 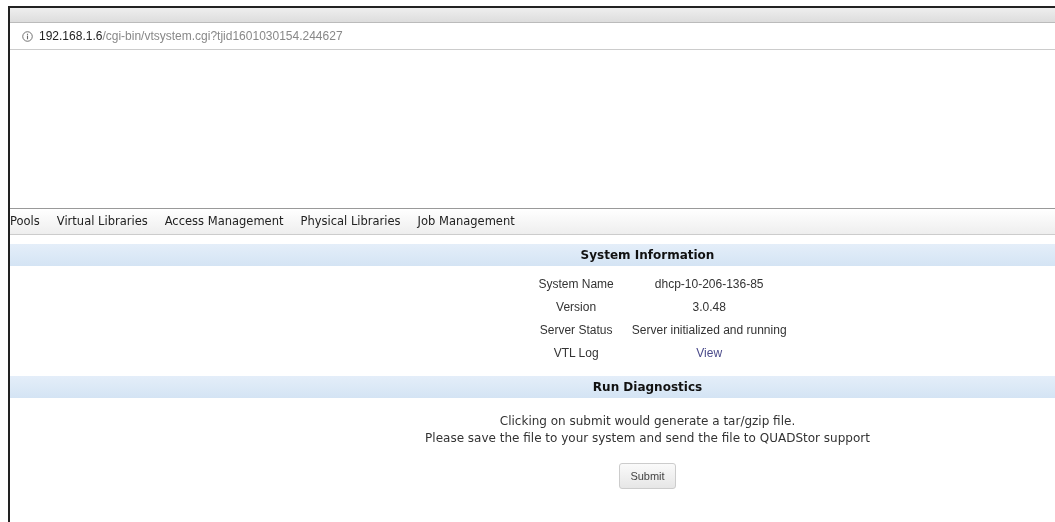 I want to click on field-value: 3.0.48, so click(x=709, y=307).